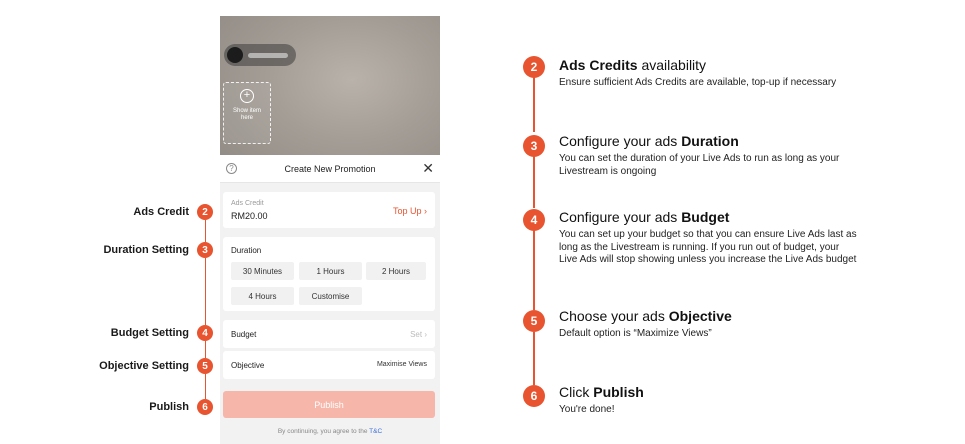 The height and width of the screenshot is (444, 965). What do you see at coordinates (649, 141) in the screenshot?
I see `step-title: Configure your ads Duration` at bounding box center [649, 141].